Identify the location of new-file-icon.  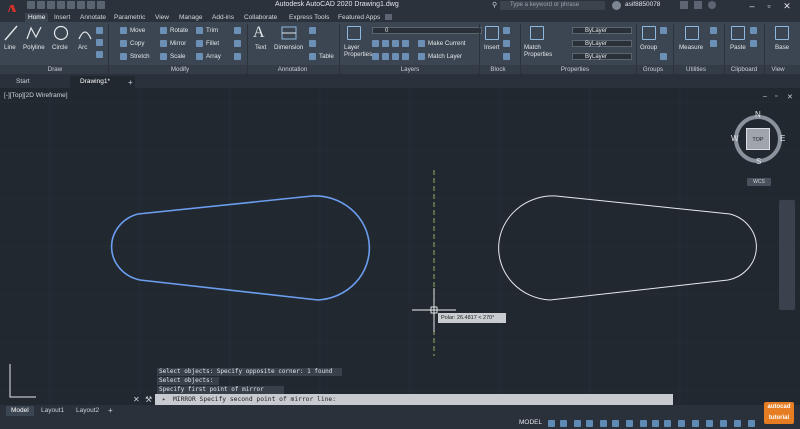
(31, 5).